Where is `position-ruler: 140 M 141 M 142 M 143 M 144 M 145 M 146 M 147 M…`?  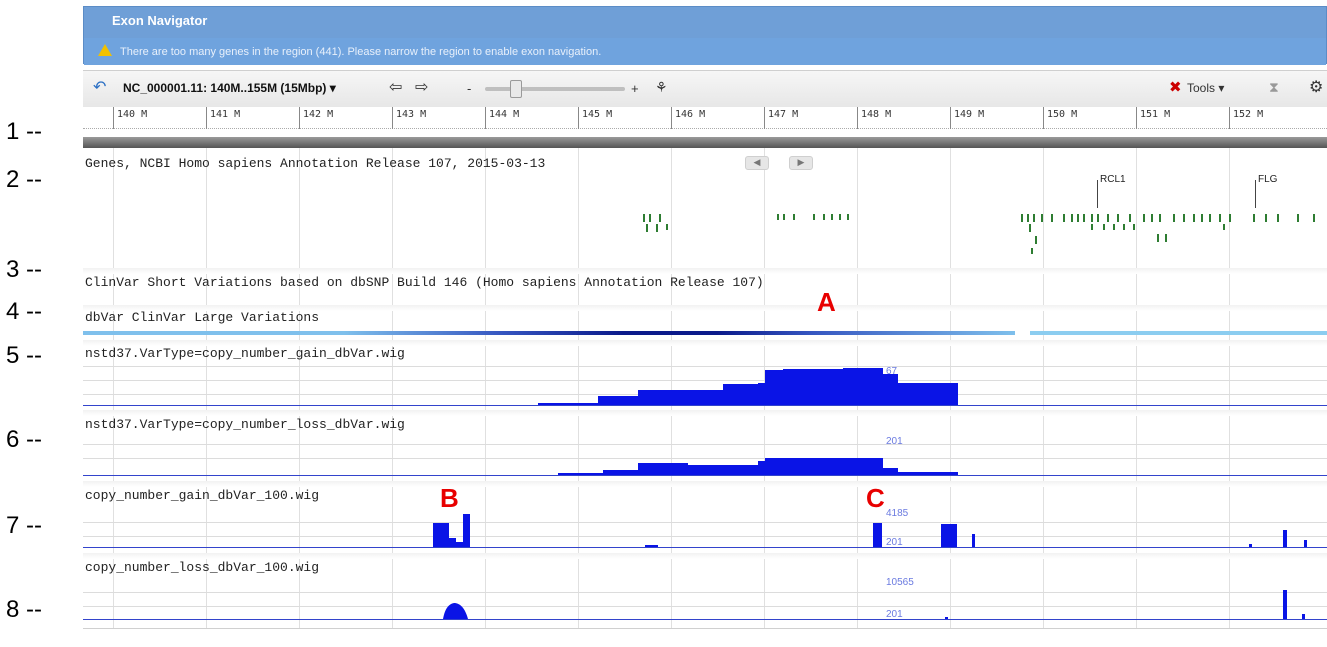 position-ruler: 140 M 141 M 142 M 143 M 144 M 145 M 146 M 147 M… is located at coordinates (705, 119).